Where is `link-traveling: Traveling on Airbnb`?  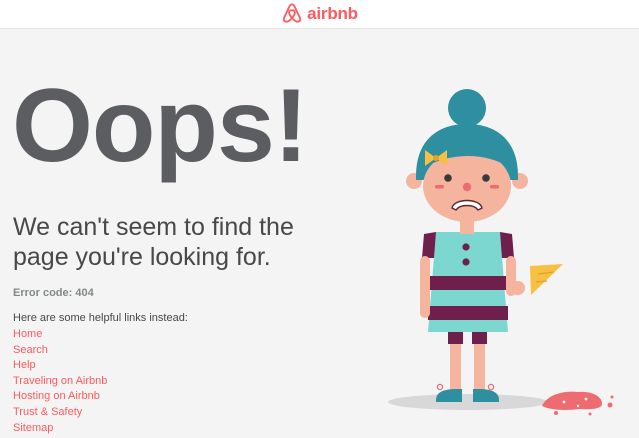
link-traveling: Traveling on Airbnb is located at coordinates (60, 381).